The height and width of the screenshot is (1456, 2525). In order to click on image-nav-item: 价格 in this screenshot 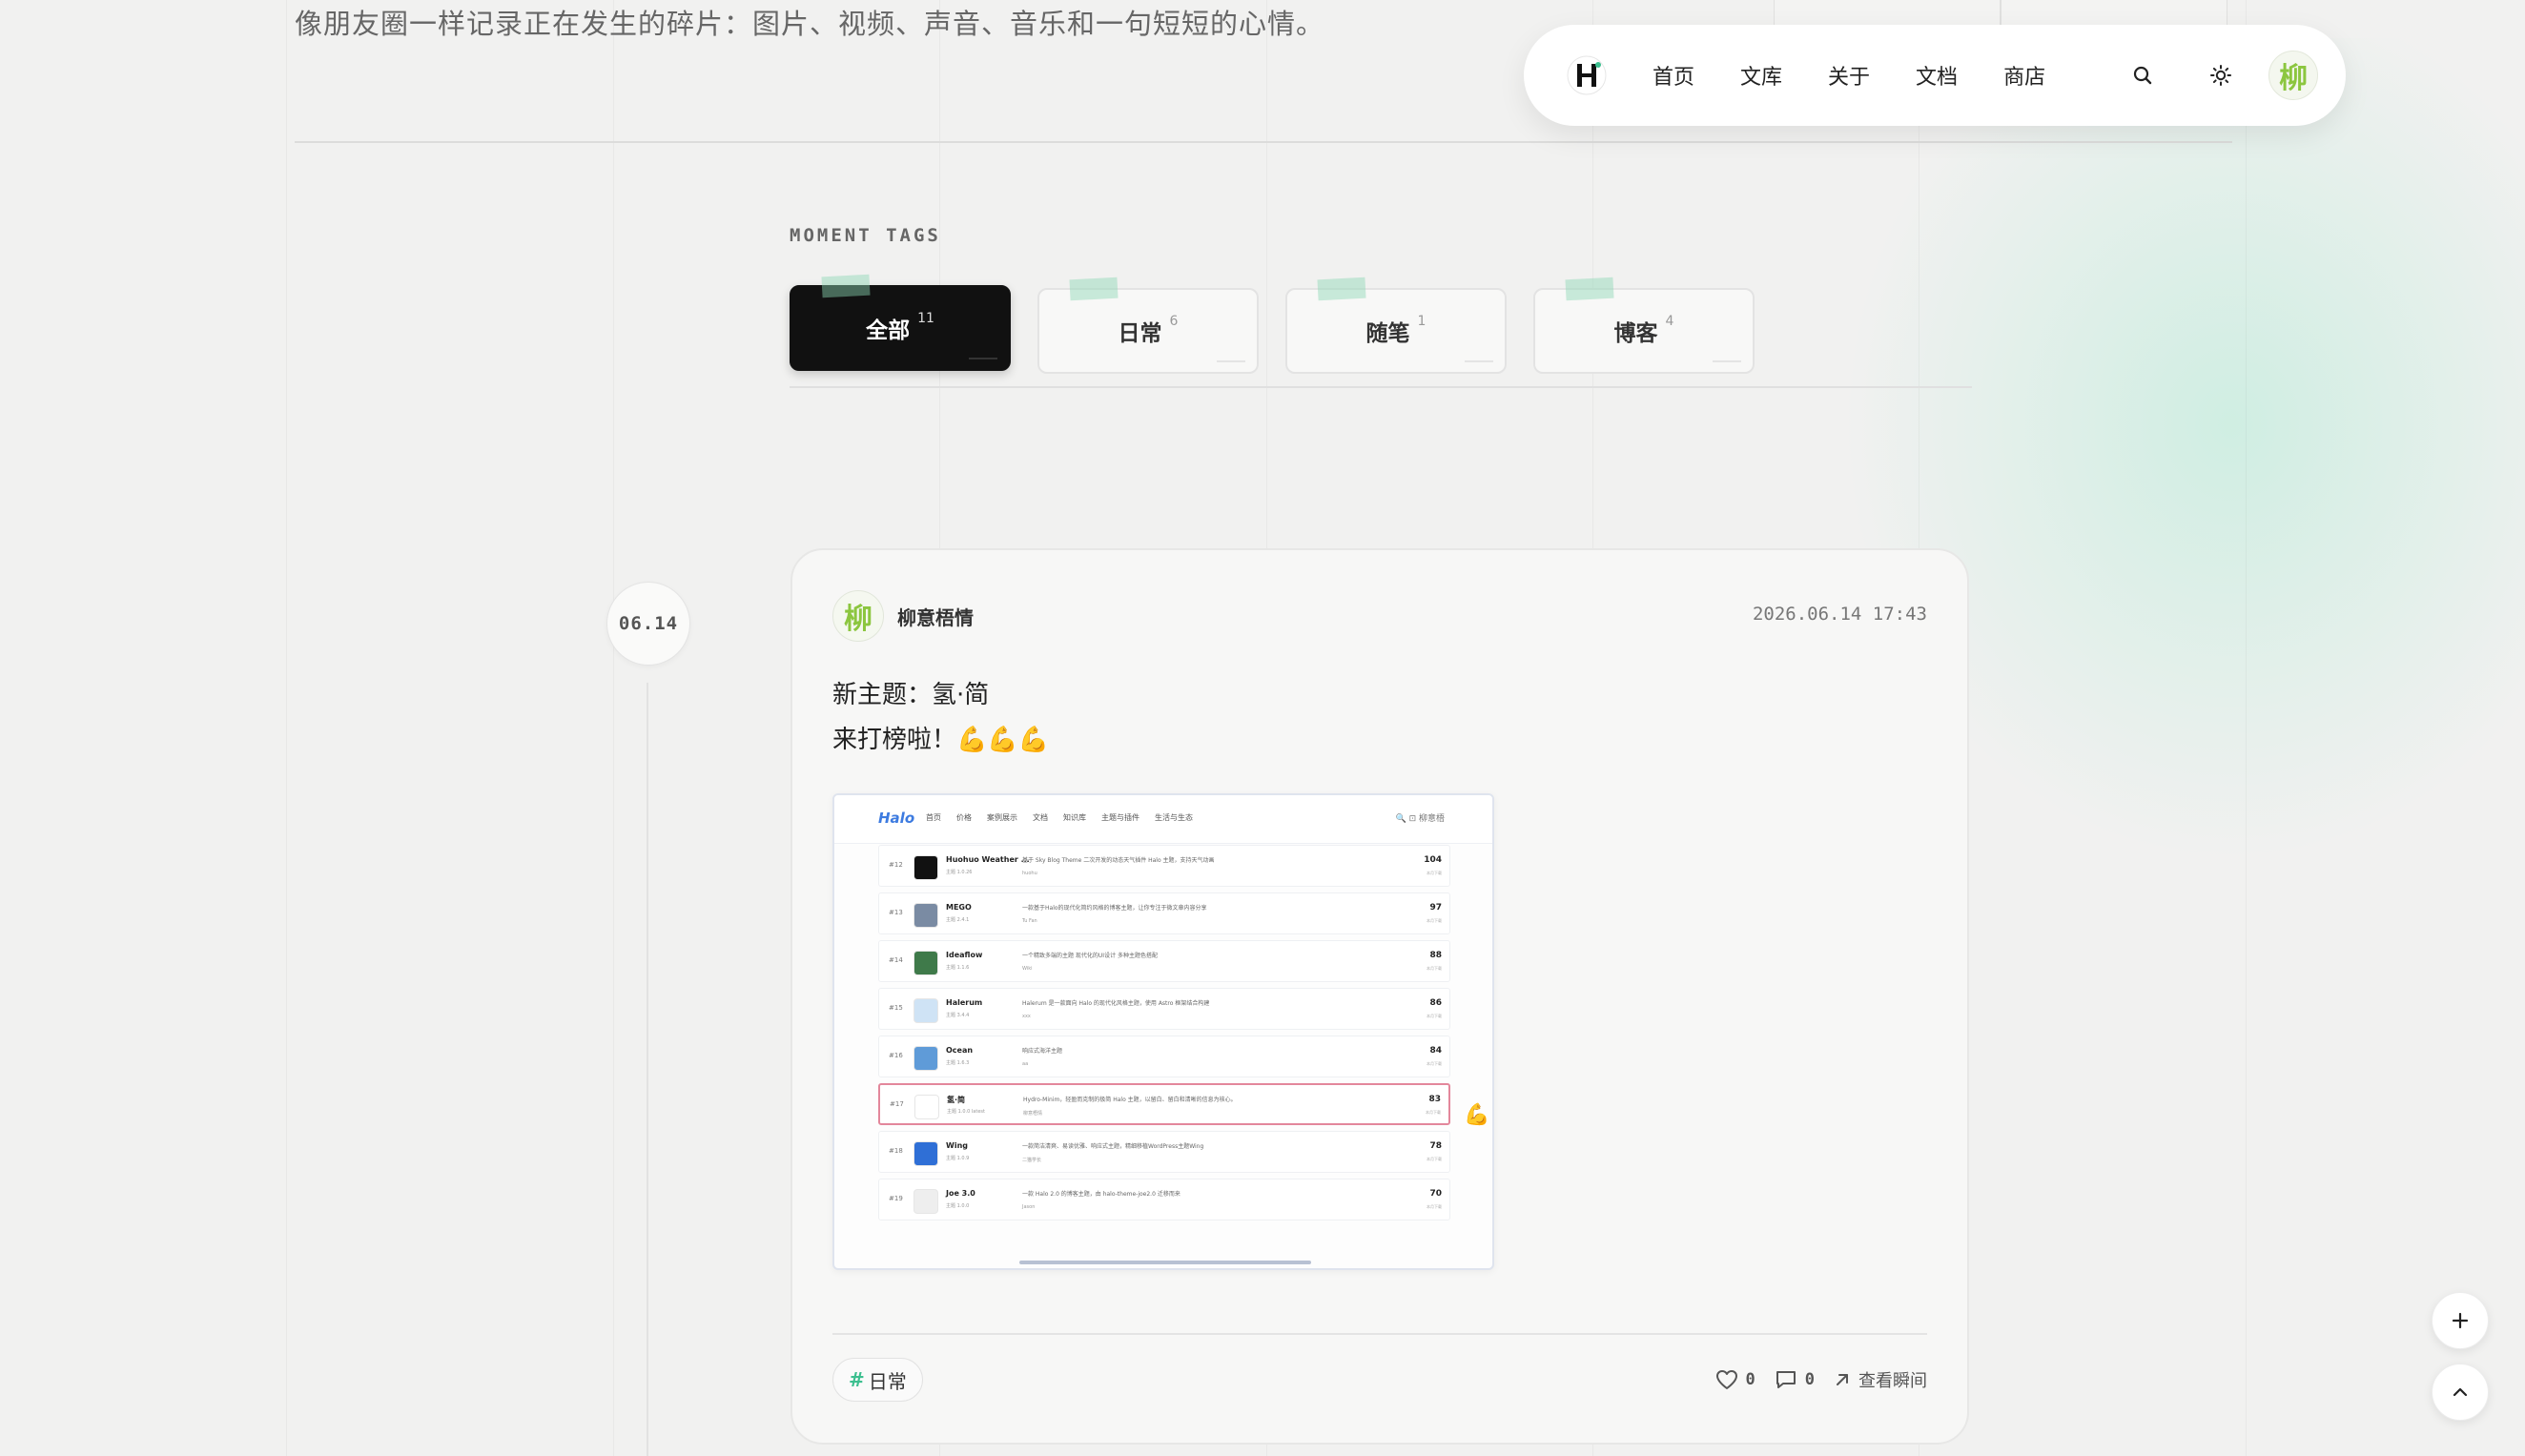, I will do `click(964, 817)`.